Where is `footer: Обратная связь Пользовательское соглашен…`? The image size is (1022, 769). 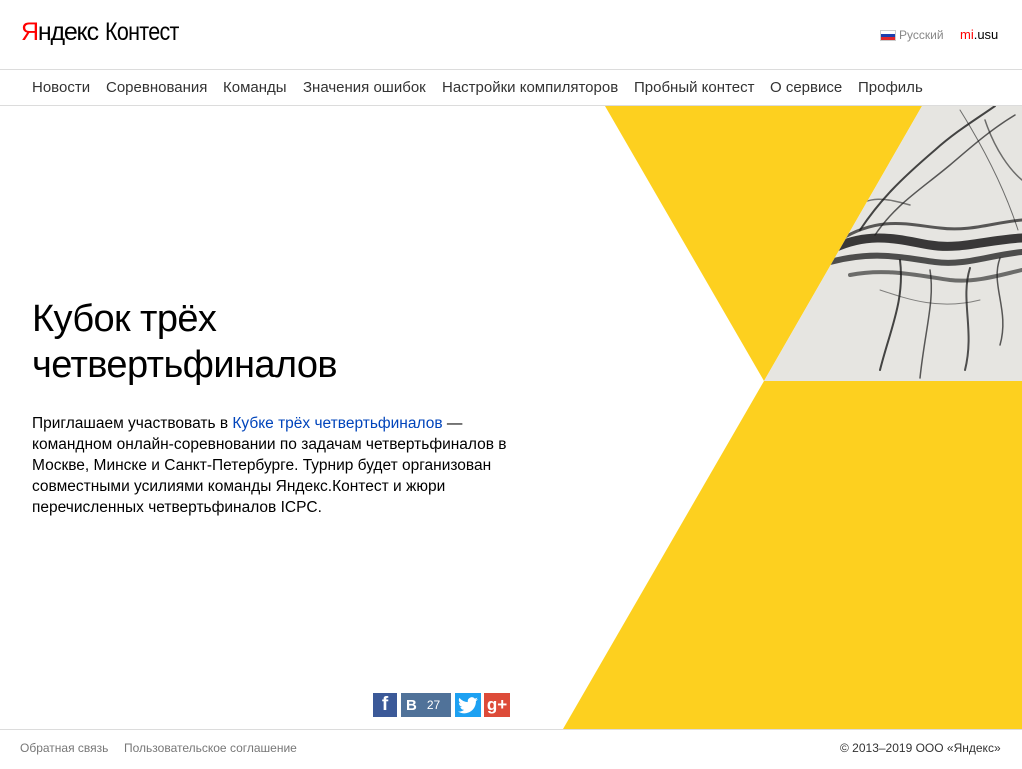
footer: Обратная связь Пользовательское соглашен… is located at coordinates (511, 749).